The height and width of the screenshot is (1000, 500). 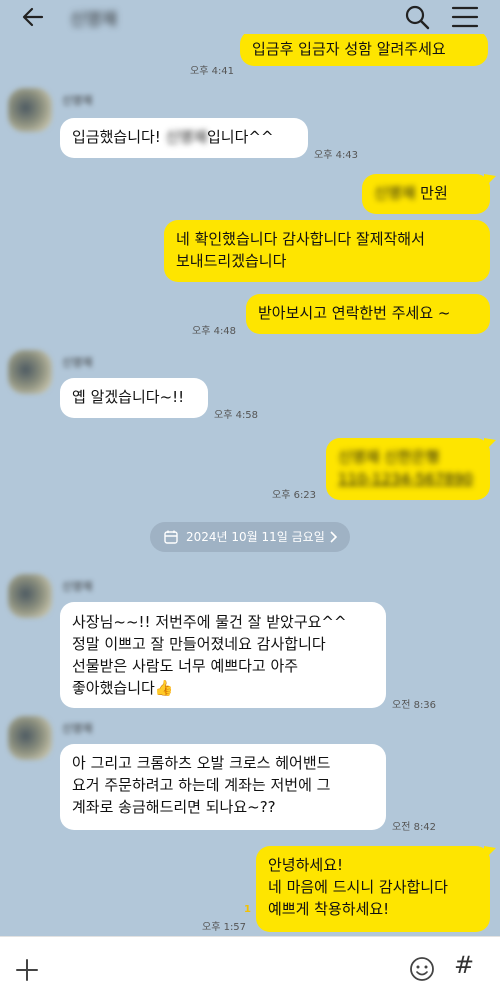 I want to click on blurred-account-number: 110-1234-567890, so click(x=405, y=479).